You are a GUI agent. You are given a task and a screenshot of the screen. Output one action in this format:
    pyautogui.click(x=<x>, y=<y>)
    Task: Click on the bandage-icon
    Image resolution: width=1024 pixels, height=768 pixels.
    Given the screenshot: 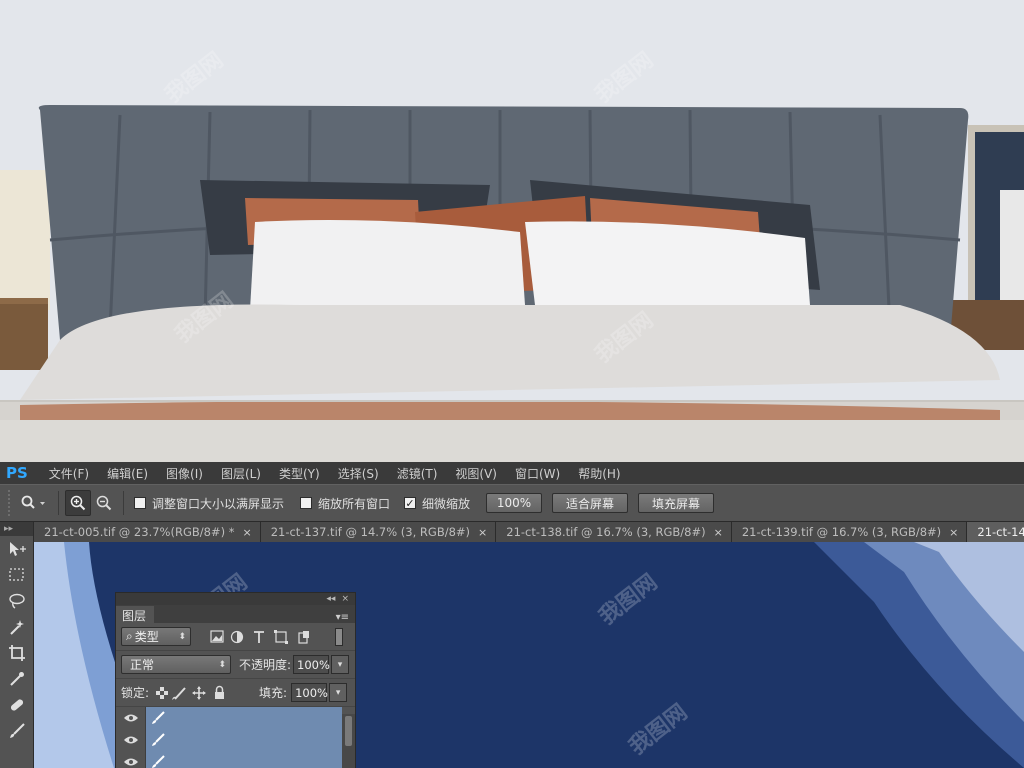 What is the action you would take?
    pyautogui.click(x=17, y=705)
    